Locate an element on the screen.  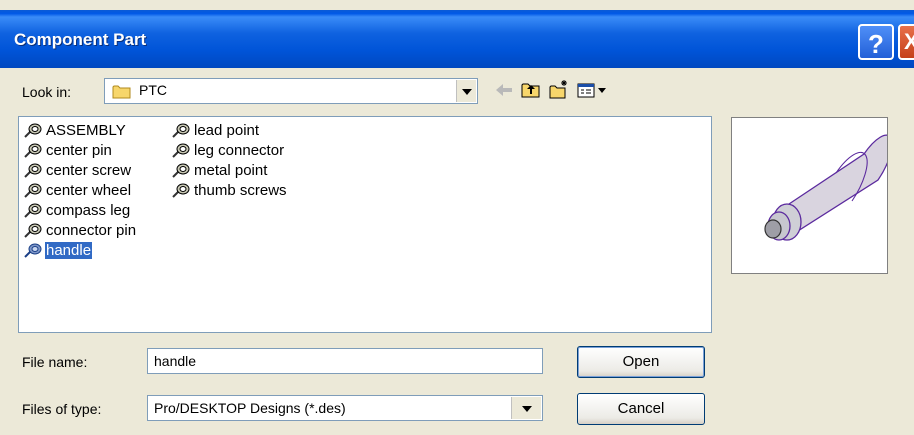
back-arrow-icon is located at coordinates (504, 90).